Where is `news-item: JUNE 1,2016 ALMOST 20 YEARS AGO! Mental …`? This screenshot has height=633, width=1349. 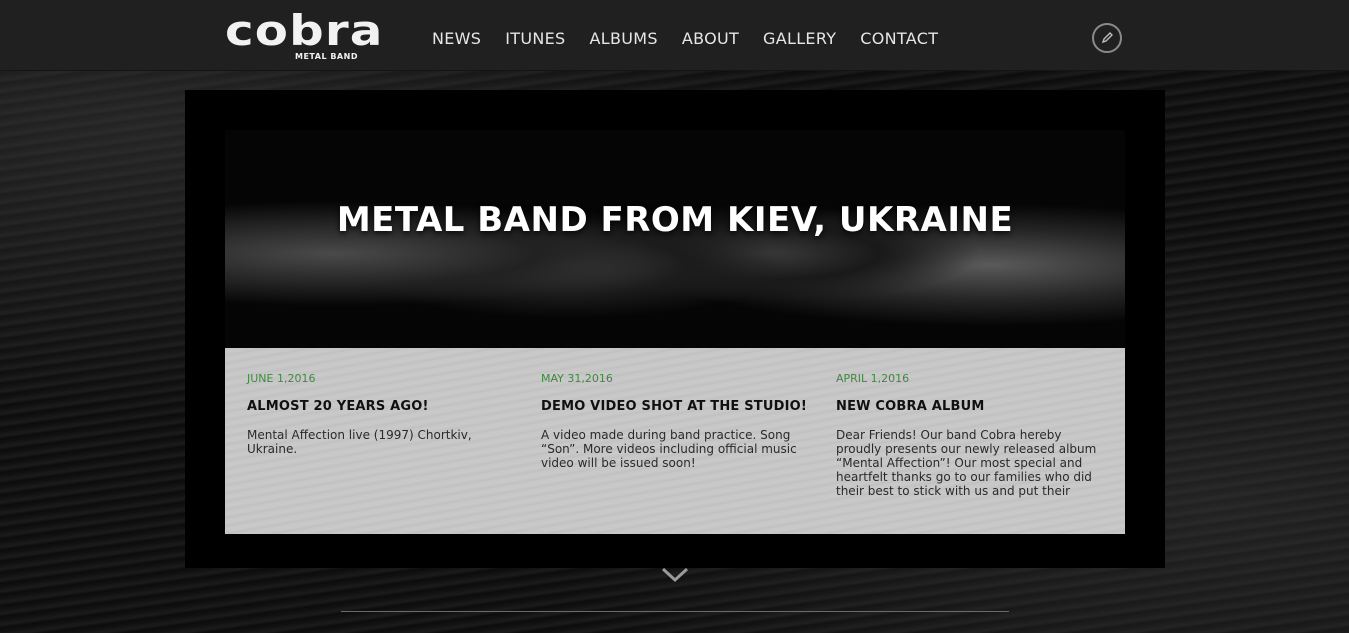
news-item: JUNE 1,2016 ALMOST 20 YEARS AGO! Mental … is located at coordinates (381, 414).